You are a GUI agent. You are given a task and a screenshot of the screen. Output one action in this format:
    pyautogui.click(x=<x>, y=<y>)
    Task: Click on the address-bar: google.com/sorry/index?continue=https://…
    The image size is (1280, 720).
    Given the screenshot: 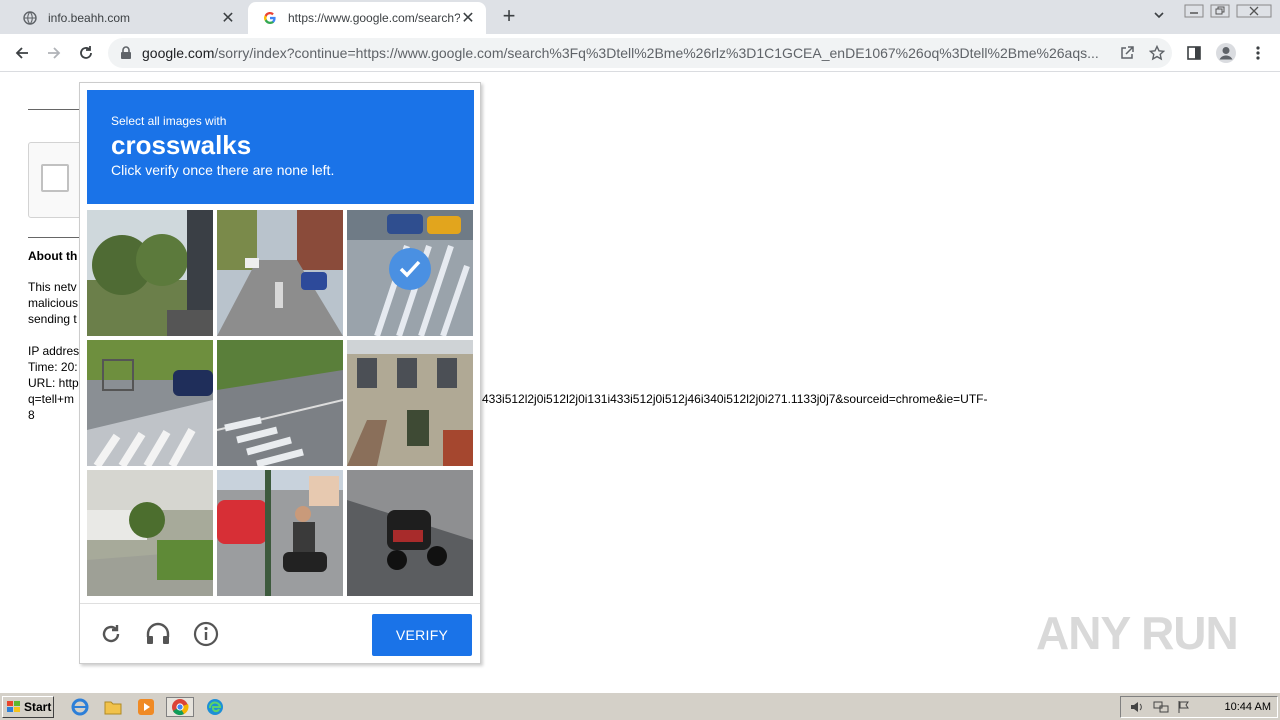 What is the action you would take?
    pyautogui.click(x=640, y=53)
    